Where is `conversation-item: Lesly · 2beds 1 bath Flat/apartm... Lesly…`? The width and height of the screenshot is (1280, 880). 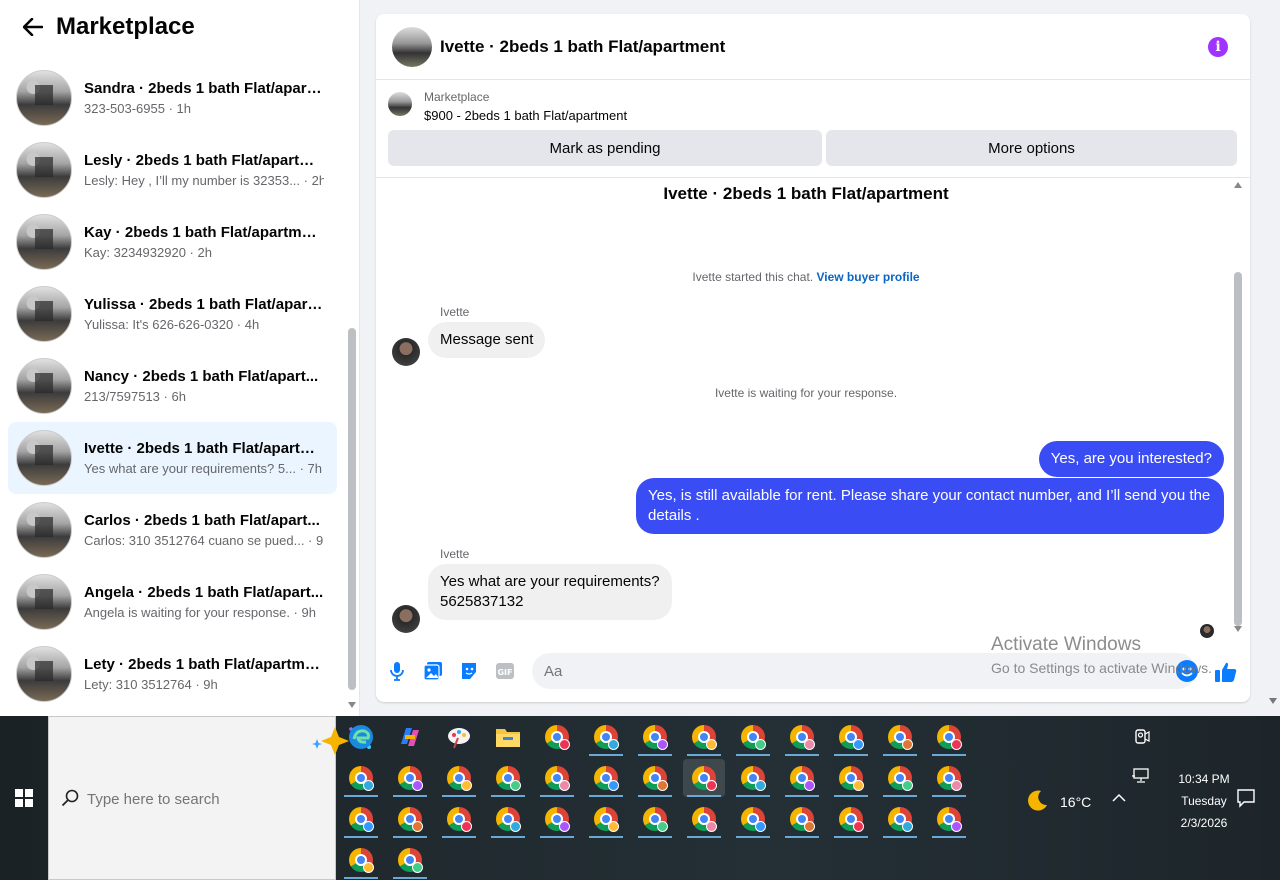 conversation-item: Lesly · 2beds 1 bath Flat/apartm... Lesly… is located at coordinates (172, 170).